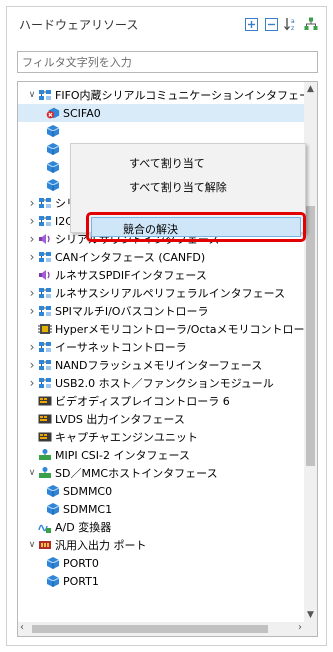 Image resolution: width=333 pixels, height=652 pixels. Describe the element at coordinates (161, 563) in the screenshot. I see `tree-row: PORT0` at that location.